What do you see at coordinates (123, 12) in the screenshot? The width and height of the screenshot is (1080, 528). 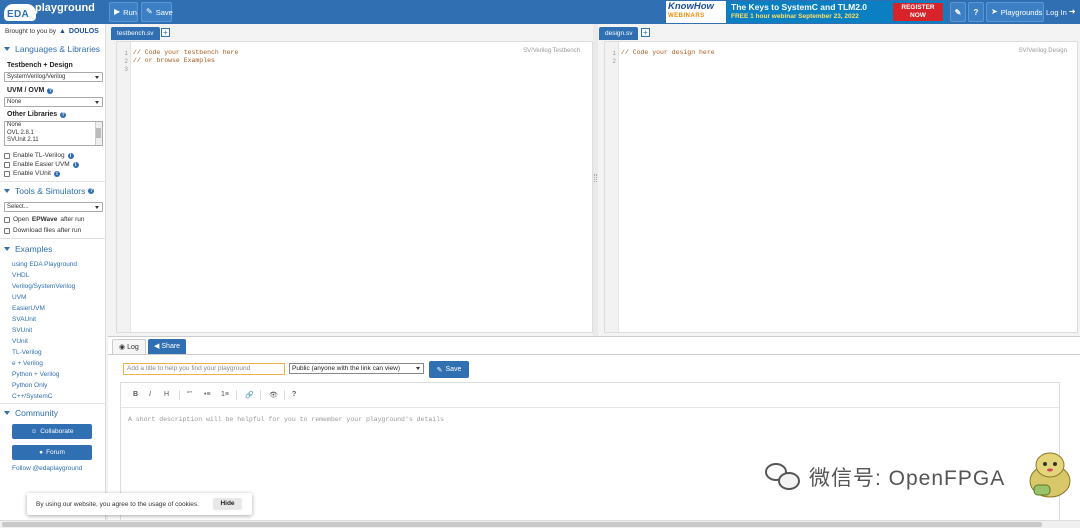 I see `run-button: ▶ Run` at bounding box center [123, 12].